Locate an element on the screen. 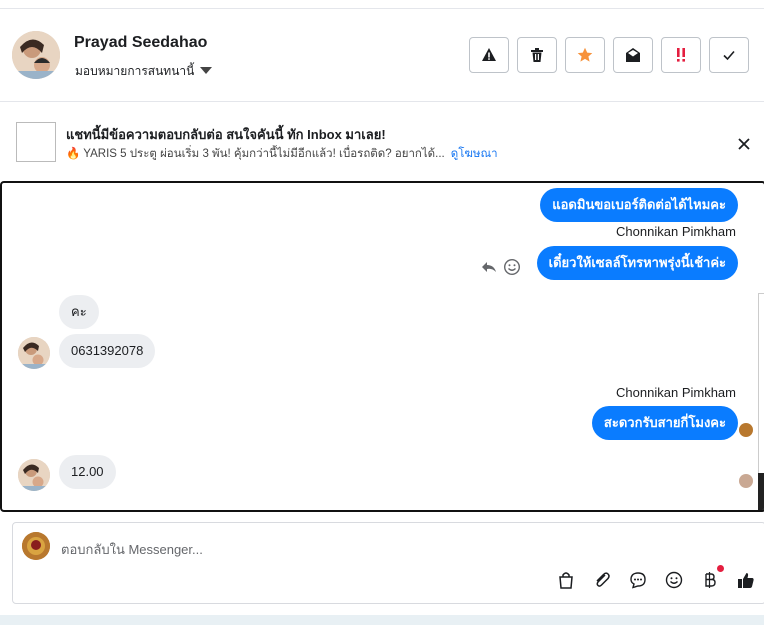 The height and width of the screenshot is (625, 764). mark-done-button is located at coordinates (729, 55).